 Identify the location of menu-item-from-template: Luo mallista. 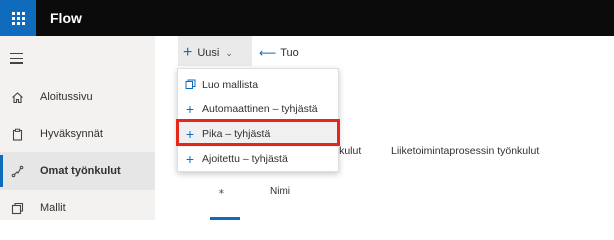
(259, 85).